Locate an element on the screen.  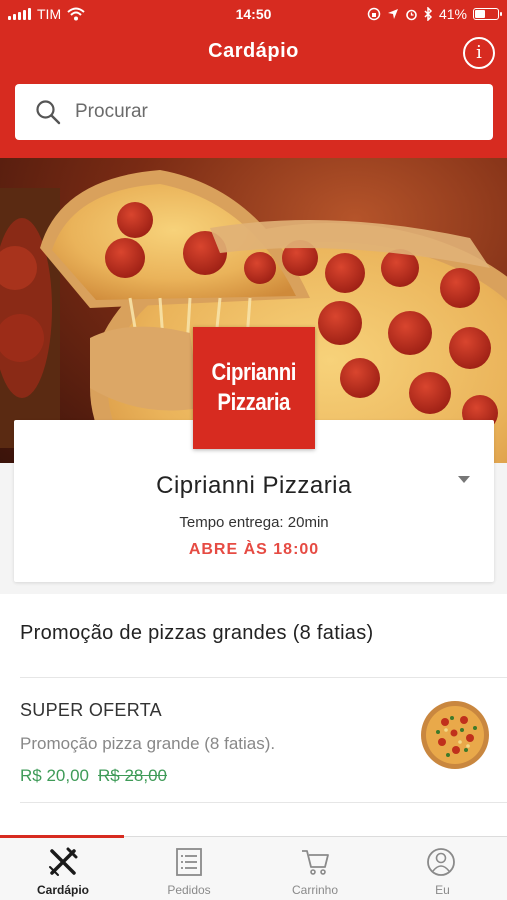
info-button: i is located at coordinates (479, 53).